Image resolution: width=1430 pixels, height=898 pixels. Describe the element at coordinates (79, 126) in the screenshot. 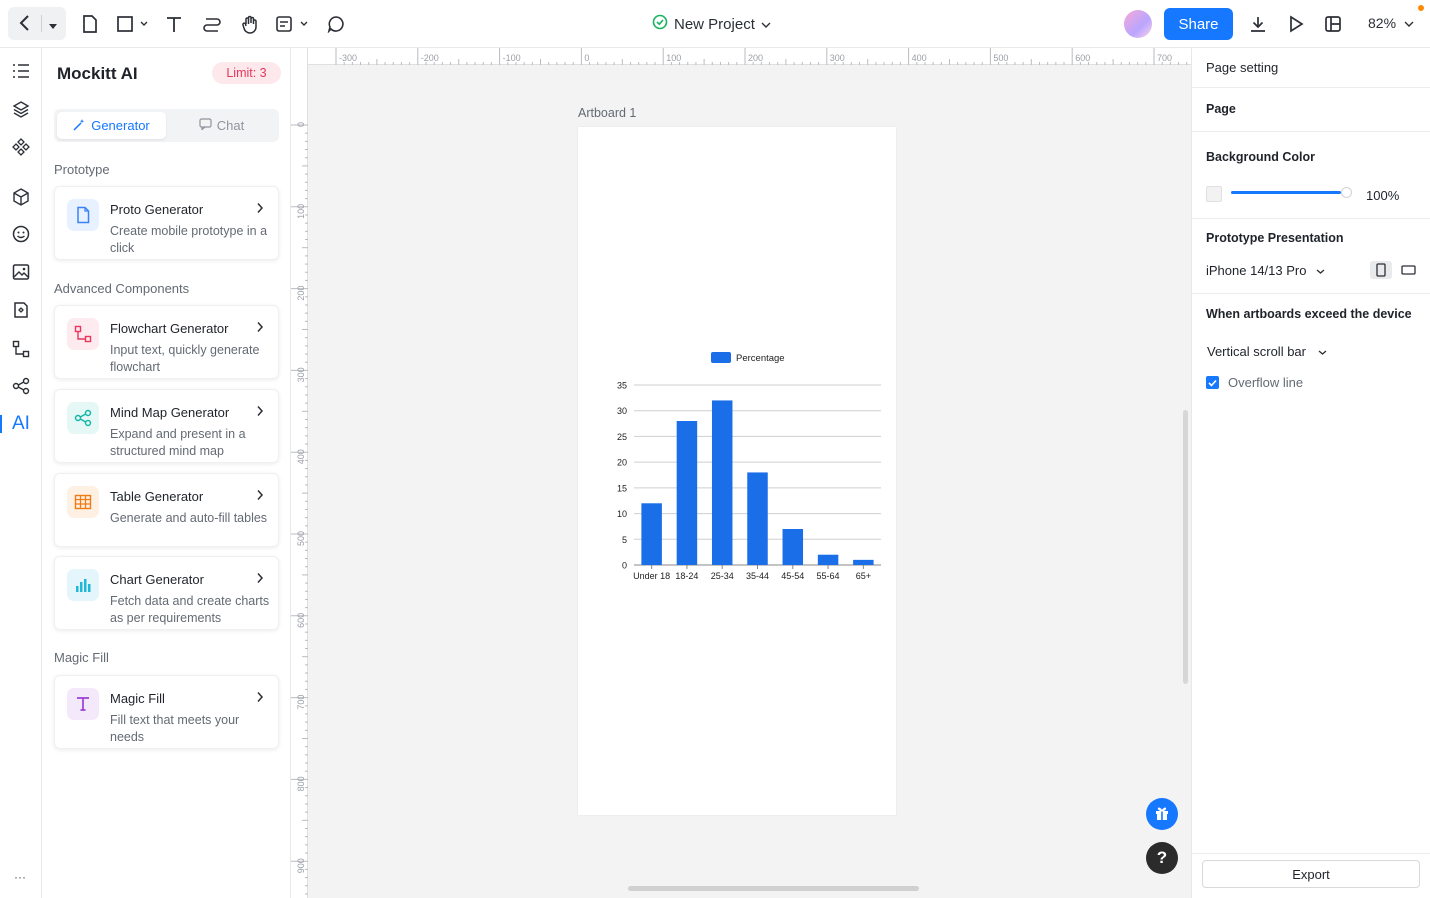

I see `magic-wand-icon` at that location.